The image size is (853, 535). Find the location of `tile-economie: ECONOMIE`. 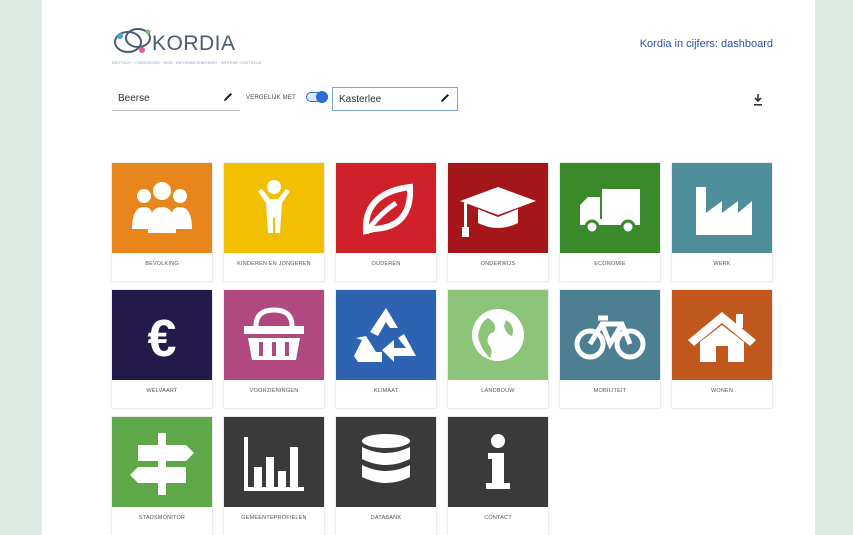

tile-economie: ECONOMIE is located at coordinates (610, 222).